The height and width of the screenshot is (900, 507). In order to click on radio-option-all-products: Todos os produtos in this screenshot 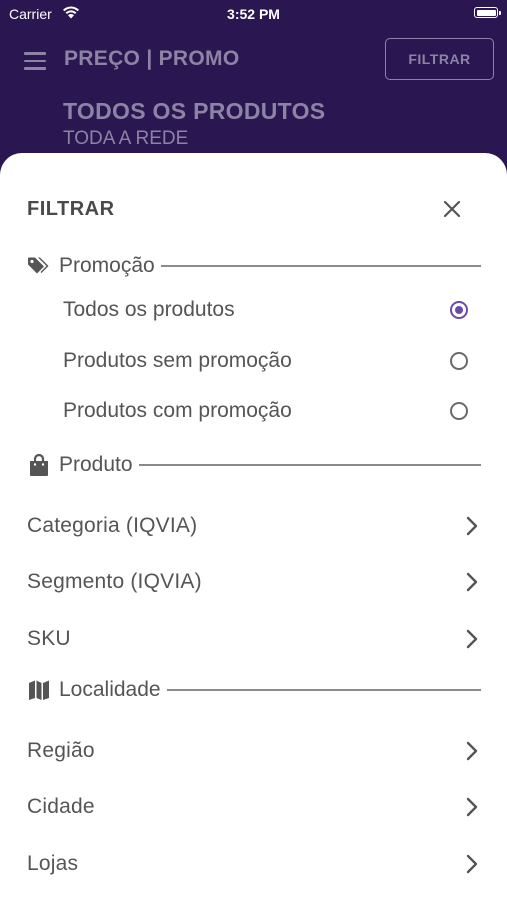, I will do `click(268, 310)`.